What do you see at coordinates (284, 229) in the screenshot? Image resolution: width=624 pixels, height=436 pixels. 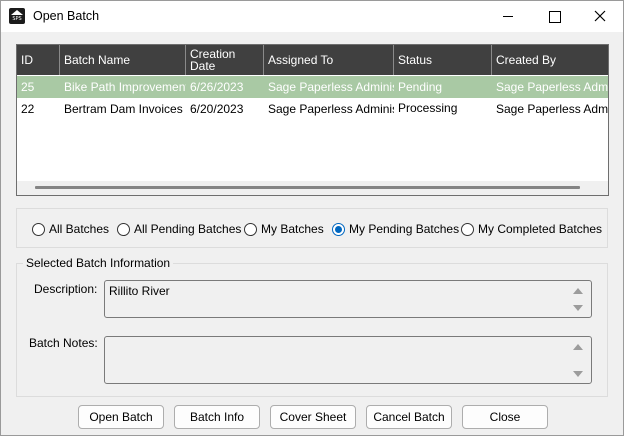 I see `radio-my-batches: My Batches` at bounding box center [284, 229].